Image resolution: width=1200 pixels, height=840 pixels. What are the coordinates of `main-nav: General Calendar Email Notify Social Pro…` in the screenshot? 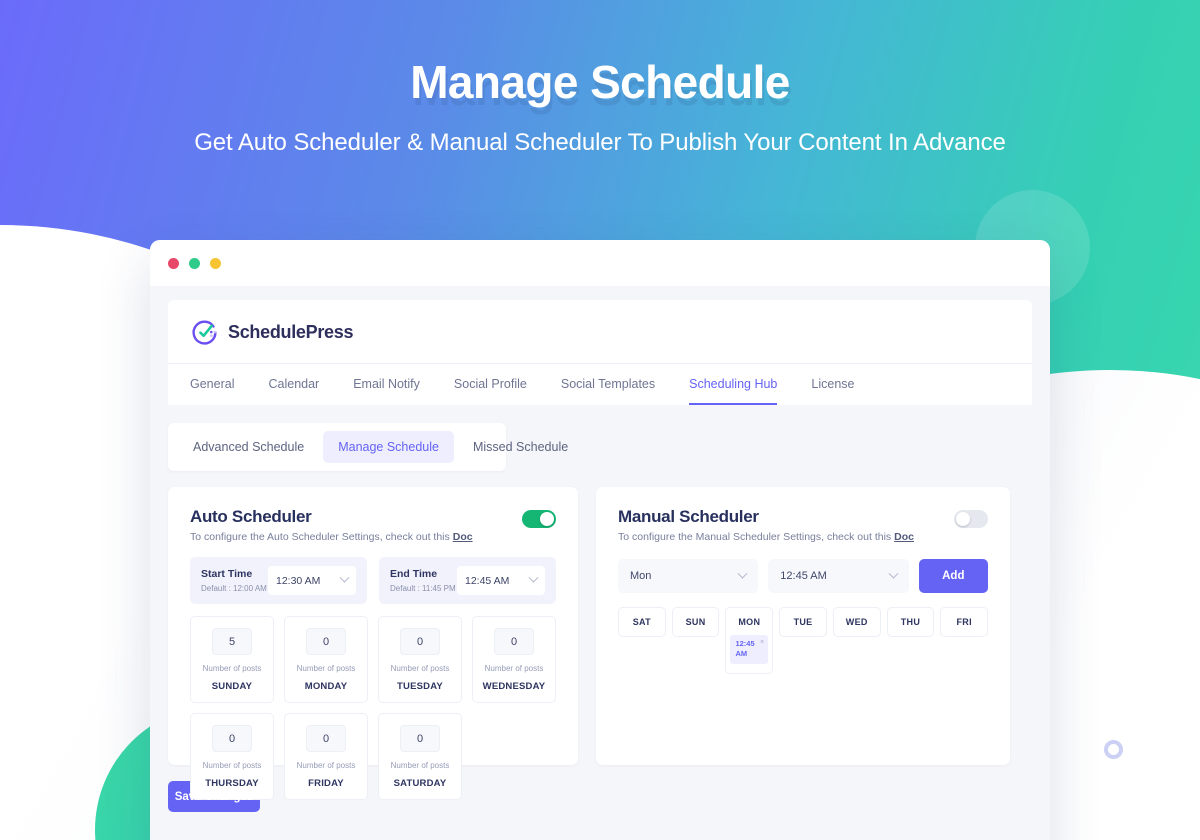 It's located at (600, 384).